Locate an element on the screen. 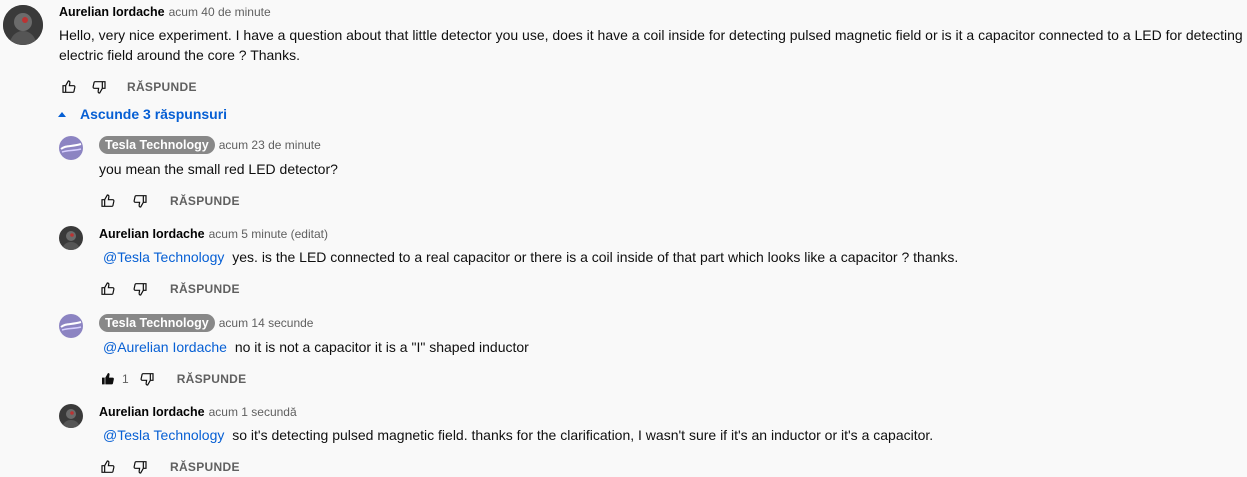 The image size is (1247, 477). mention-link: @Aurelian Iordache is located at coordinates (165, 347).